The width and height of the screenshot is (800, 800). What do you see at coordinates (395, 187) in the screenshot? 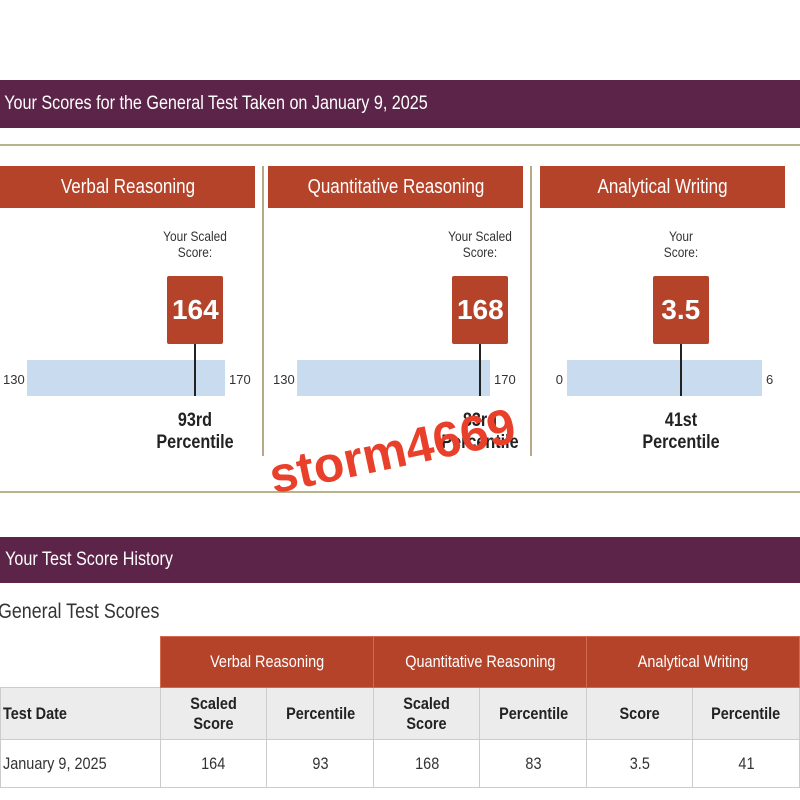
I see `panel-header: Quantitative Reasoning` at bounding box center [395, 187].